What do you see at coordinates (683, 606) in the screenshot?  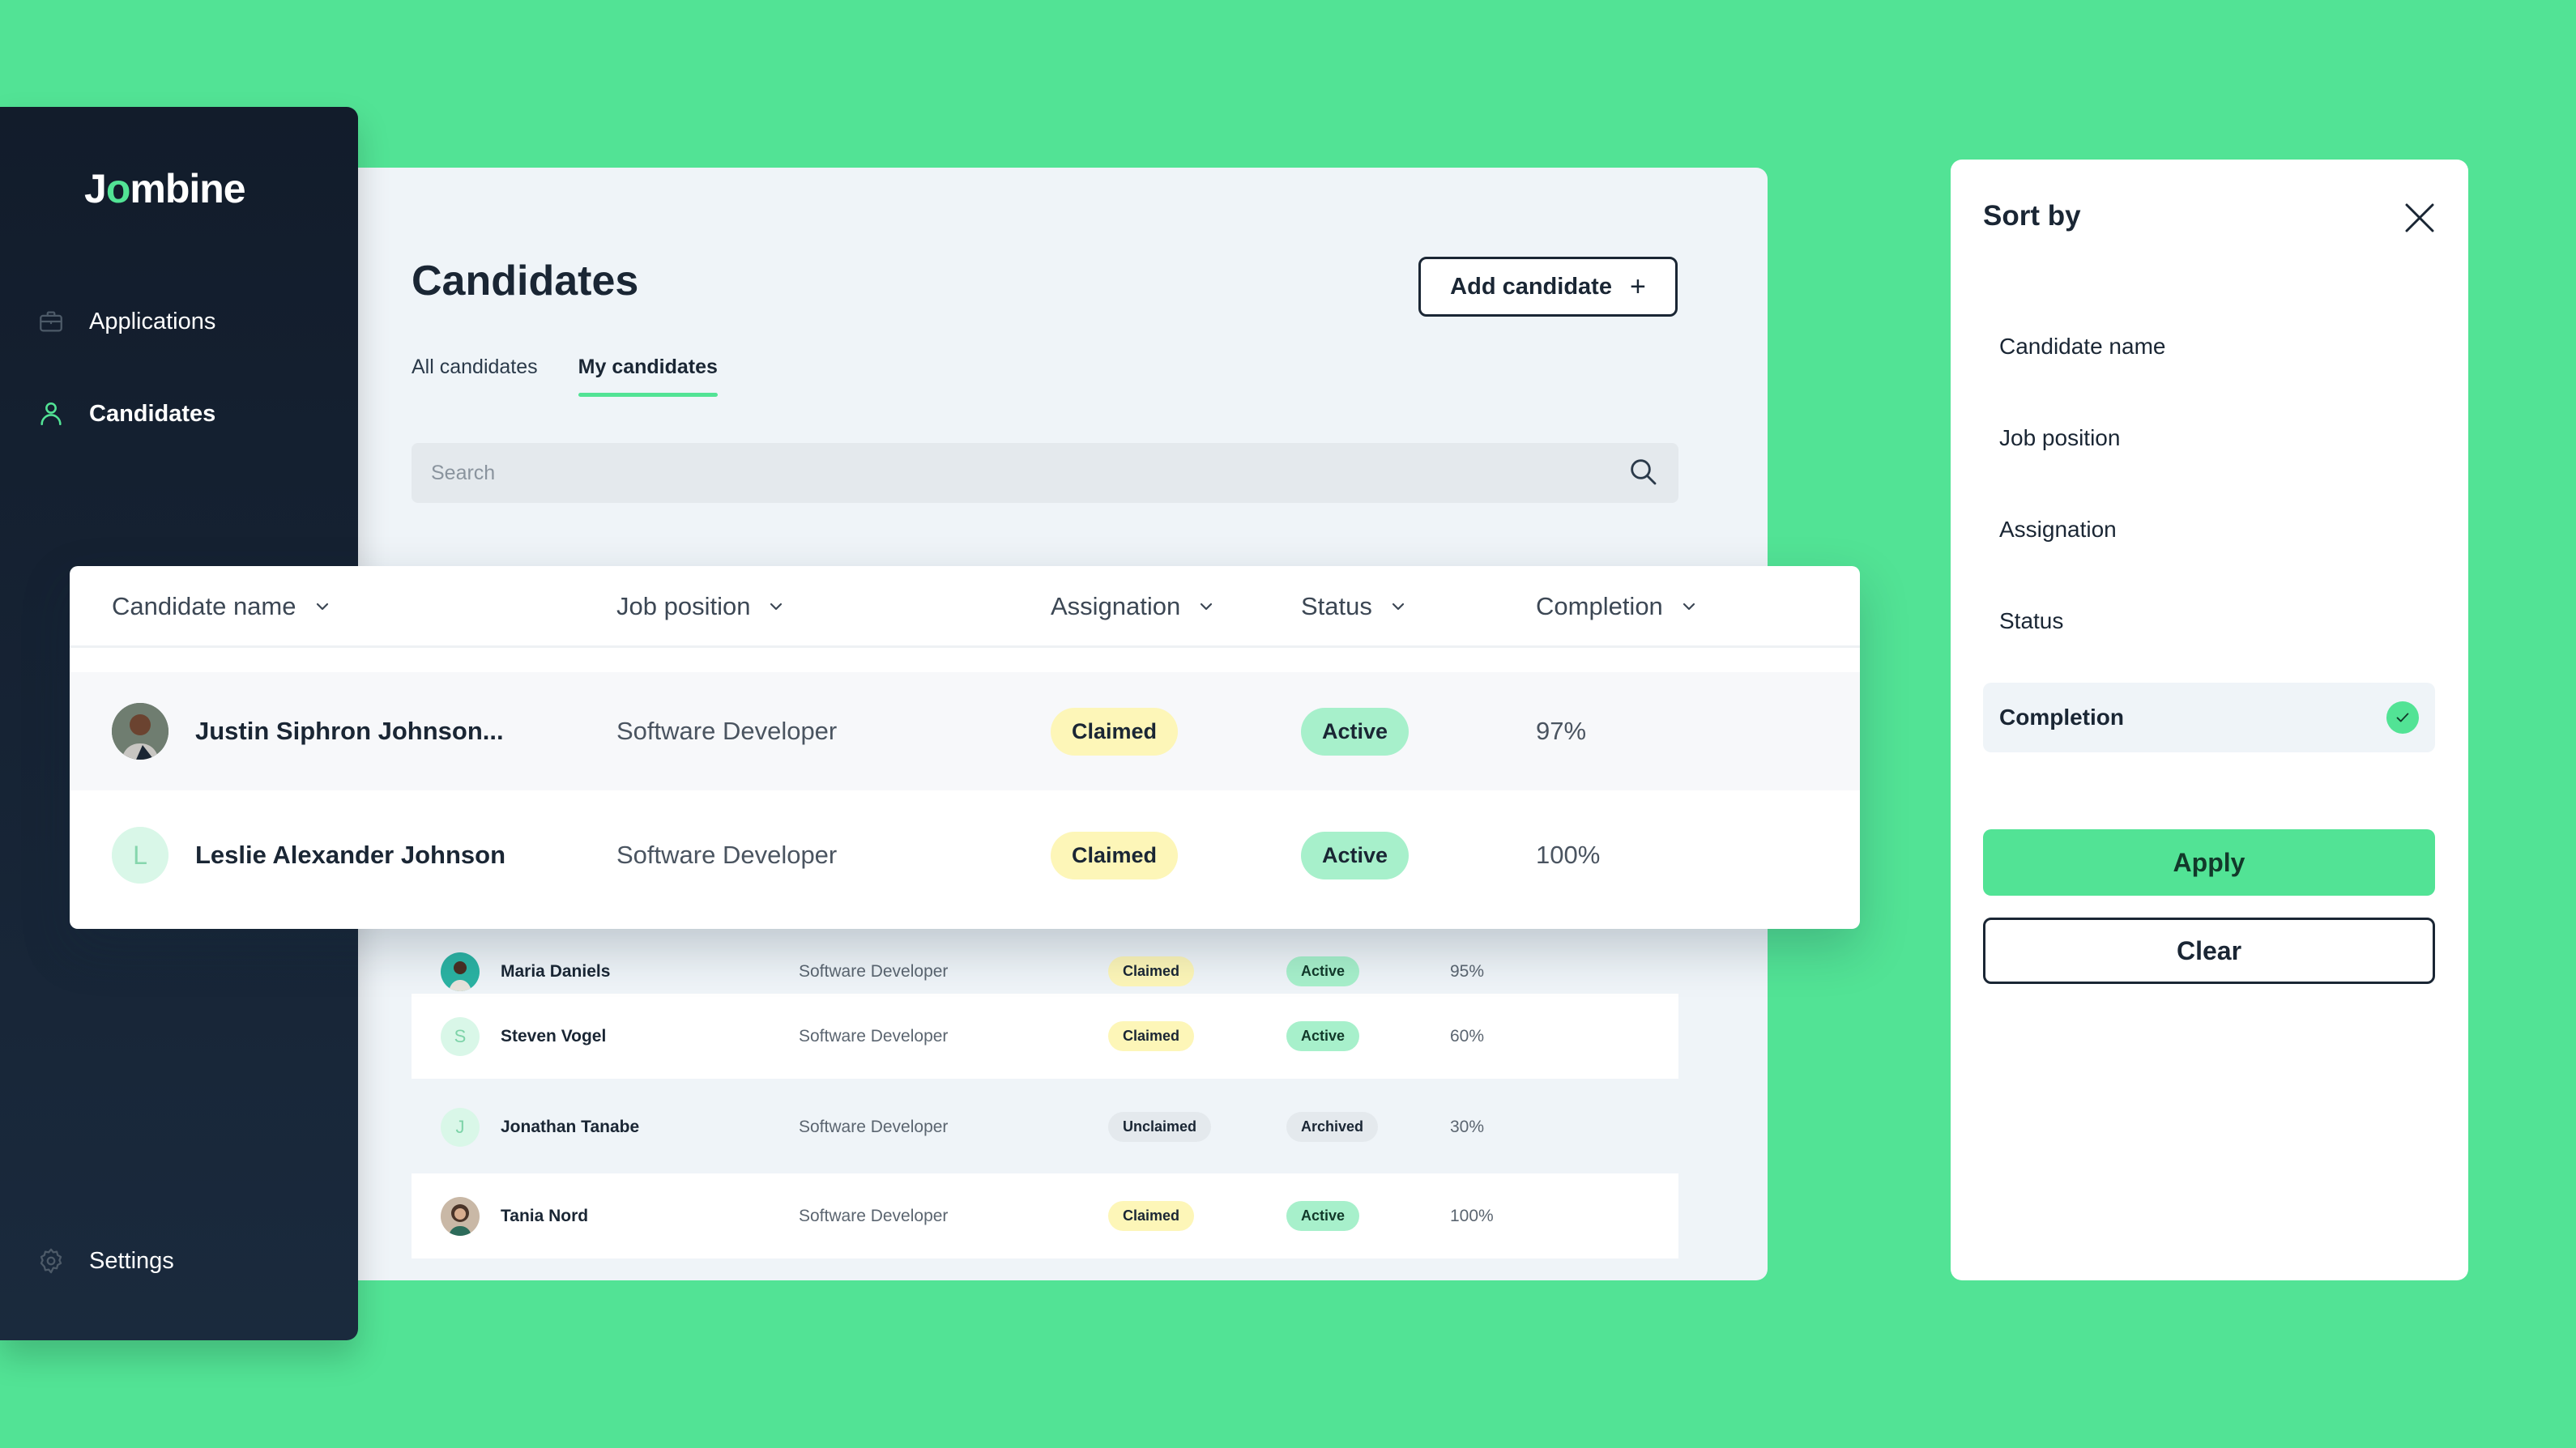 I see `column-label: Job position` at bounding box center [683, 606].